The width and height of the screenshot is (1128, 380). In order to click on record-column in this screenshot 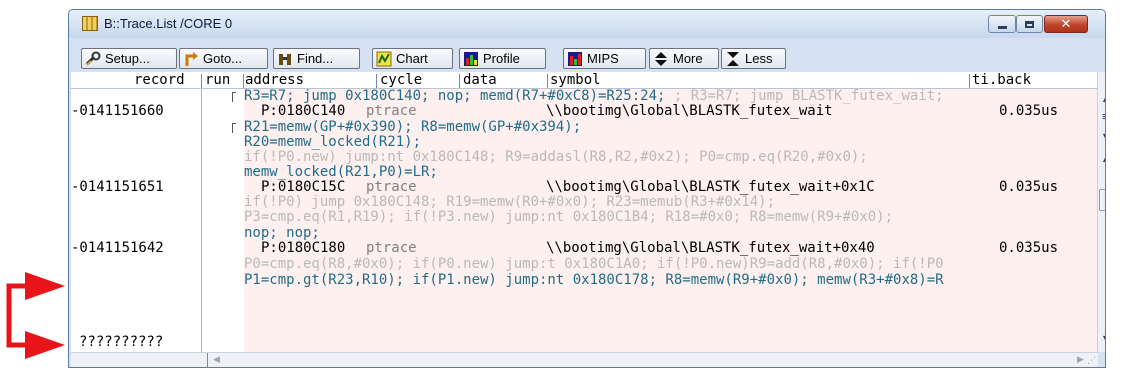, I will do `click(135, 220)`.